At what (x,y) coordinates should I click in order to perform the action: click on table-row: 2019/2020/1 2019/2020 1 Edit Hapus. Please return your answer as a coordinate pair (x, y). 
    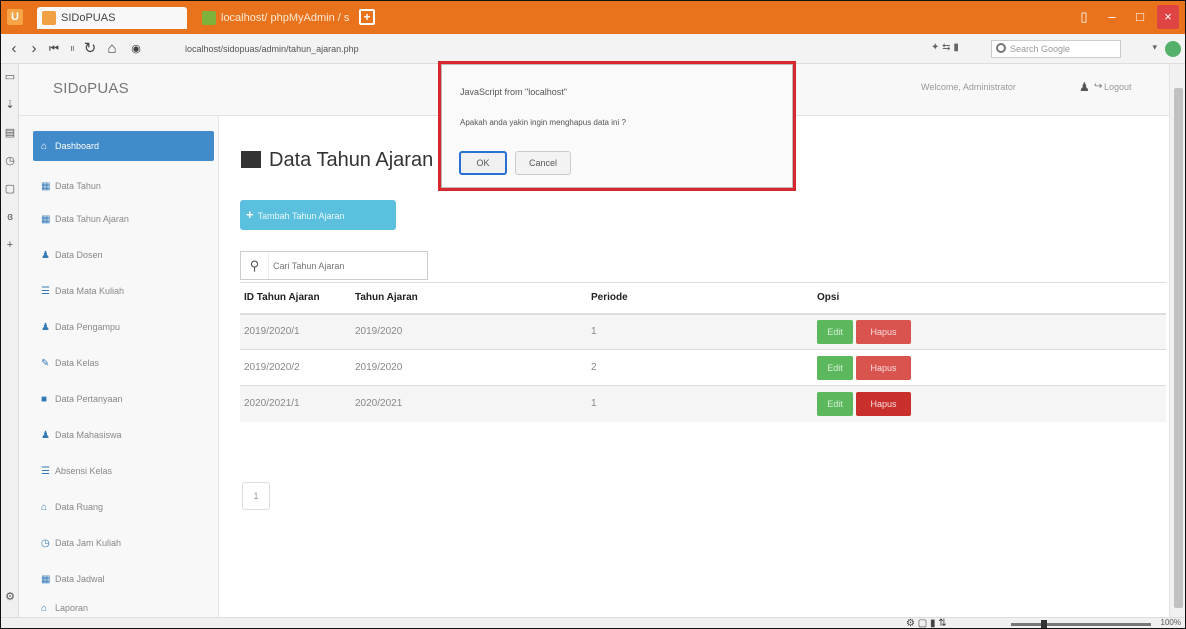
    Looking at the image, I should click on (703, 331).